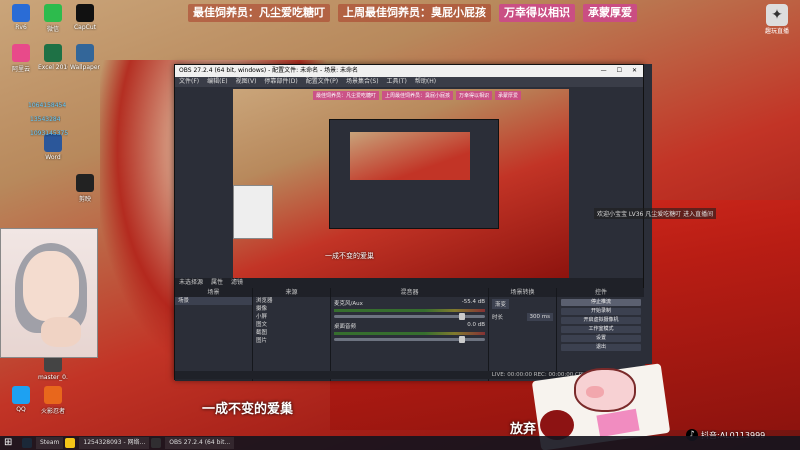 The width and height of the screenshot is (800, 450). Describe the element at coordinates (291, 341) in the screenshot. I see `source-item: 图片` at that location.